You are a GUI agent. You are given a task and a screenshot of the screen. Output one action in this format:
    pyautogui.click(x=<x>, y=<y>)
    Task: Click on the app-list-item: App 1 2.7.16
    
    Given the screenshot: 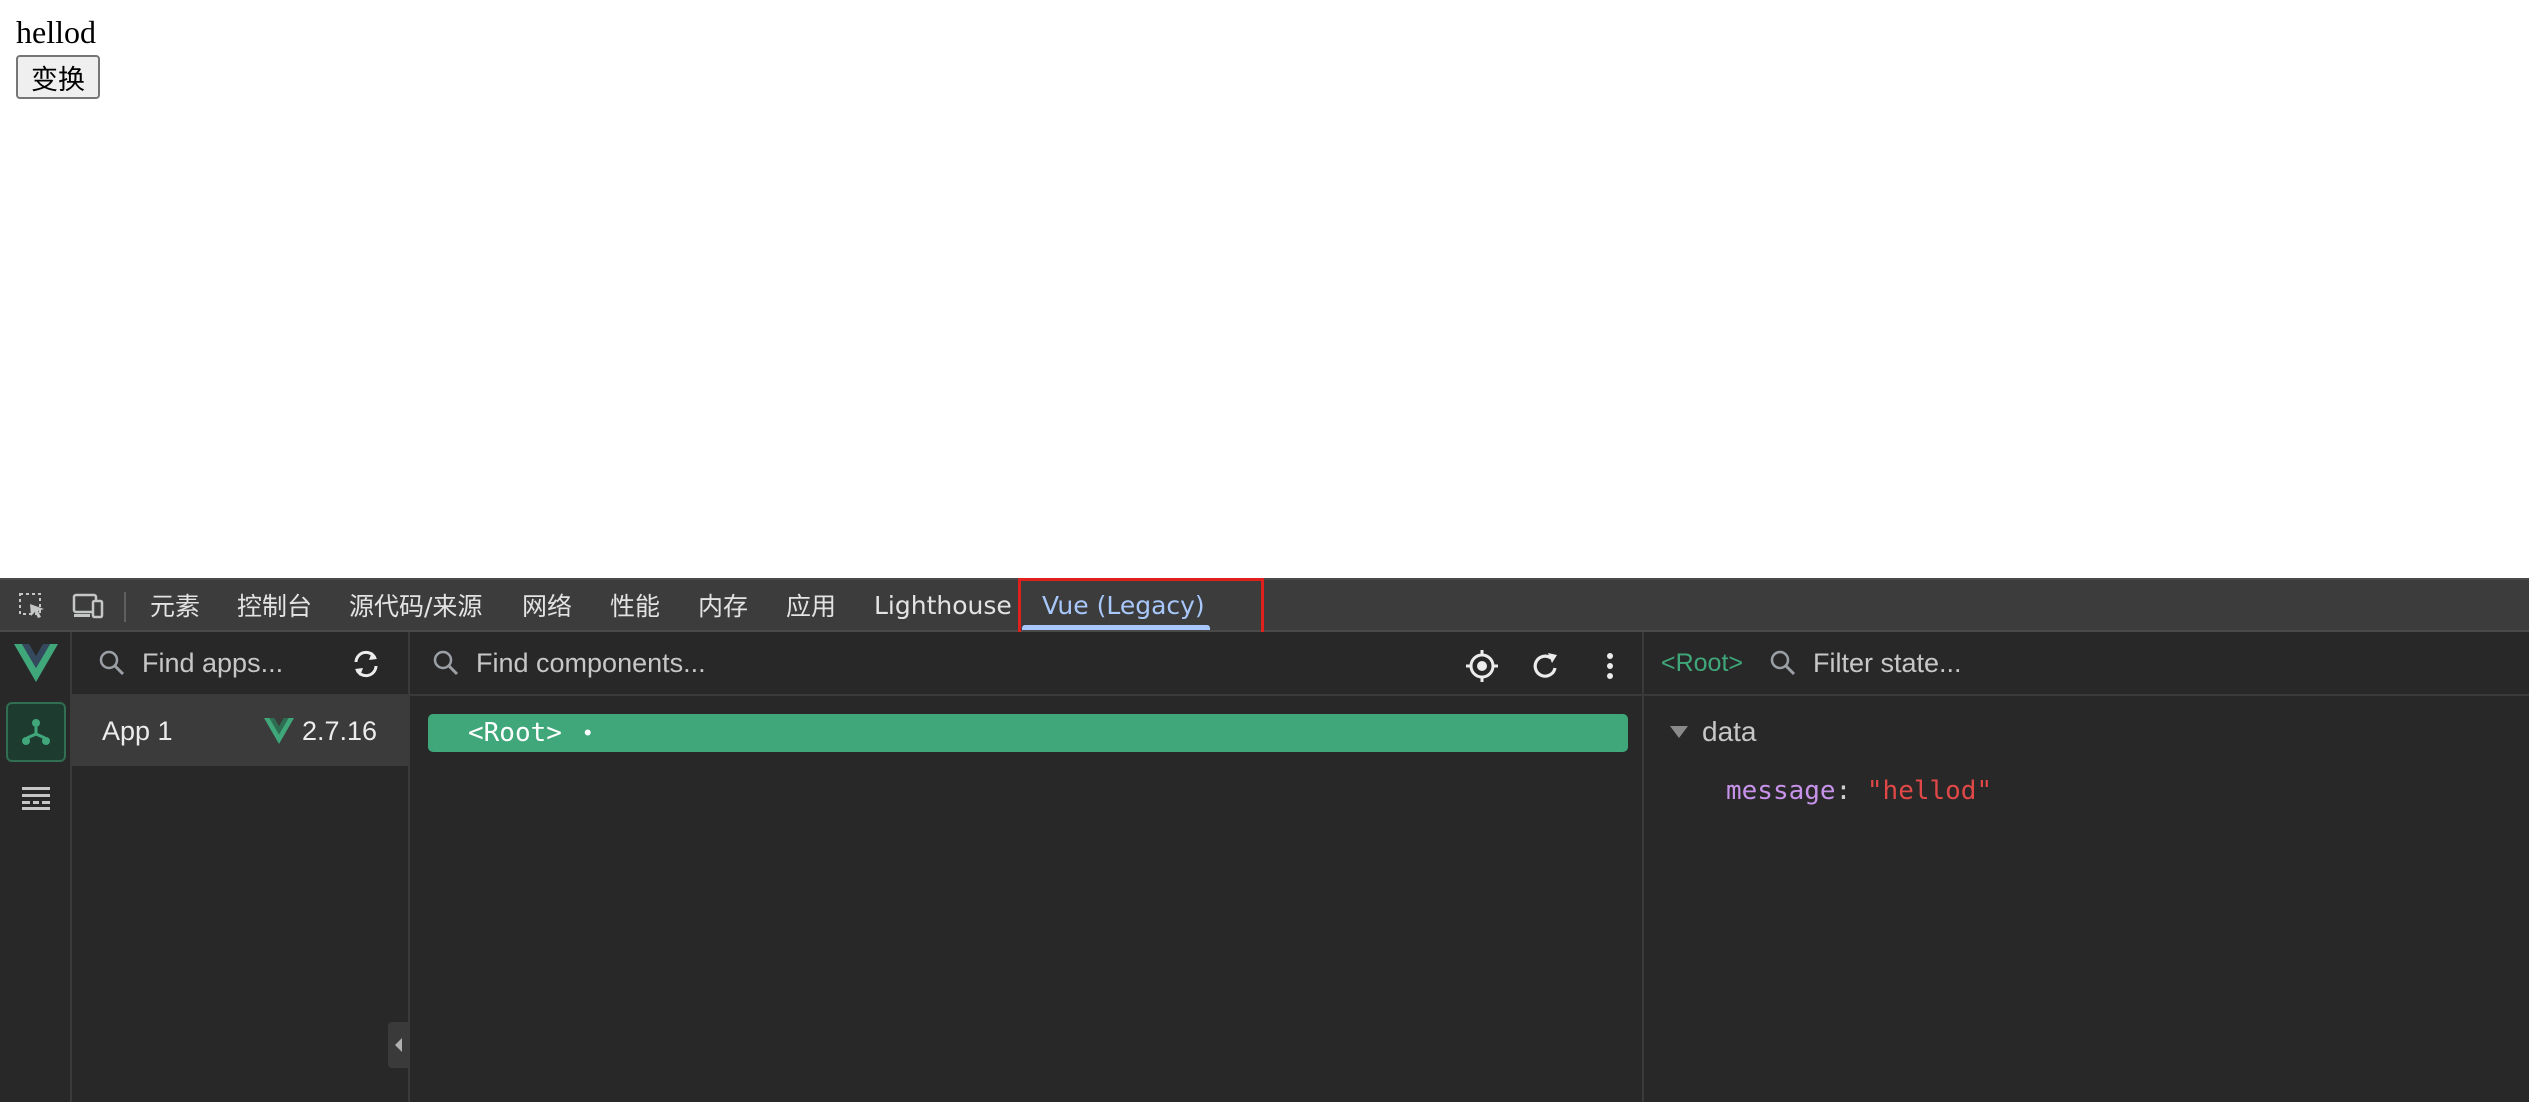 What is the action you would take?
    pyautogui.click(x=240, y=731)
    